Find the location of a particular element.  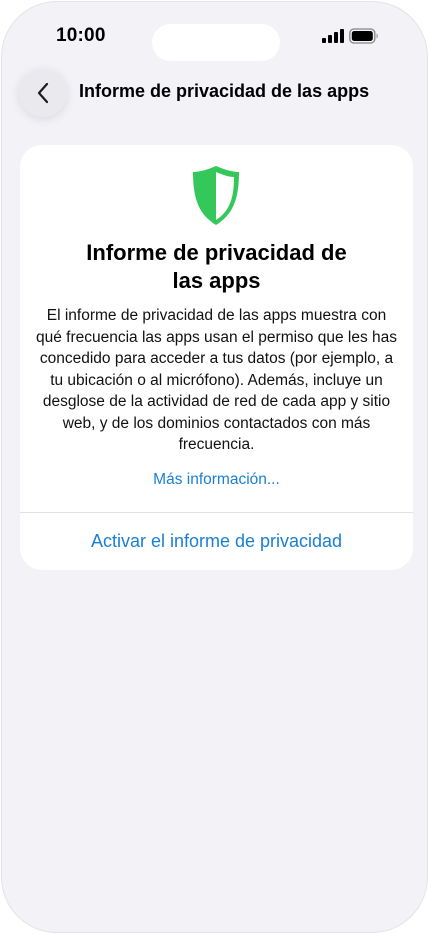

shield-icon is located at coordinates (216, 195).